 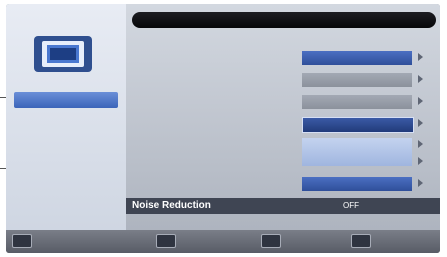 What do you see at coordinates (351, 206) in the screenshot?
I see `noise-reduction-value: OFF` at bounding box center [351, 206].